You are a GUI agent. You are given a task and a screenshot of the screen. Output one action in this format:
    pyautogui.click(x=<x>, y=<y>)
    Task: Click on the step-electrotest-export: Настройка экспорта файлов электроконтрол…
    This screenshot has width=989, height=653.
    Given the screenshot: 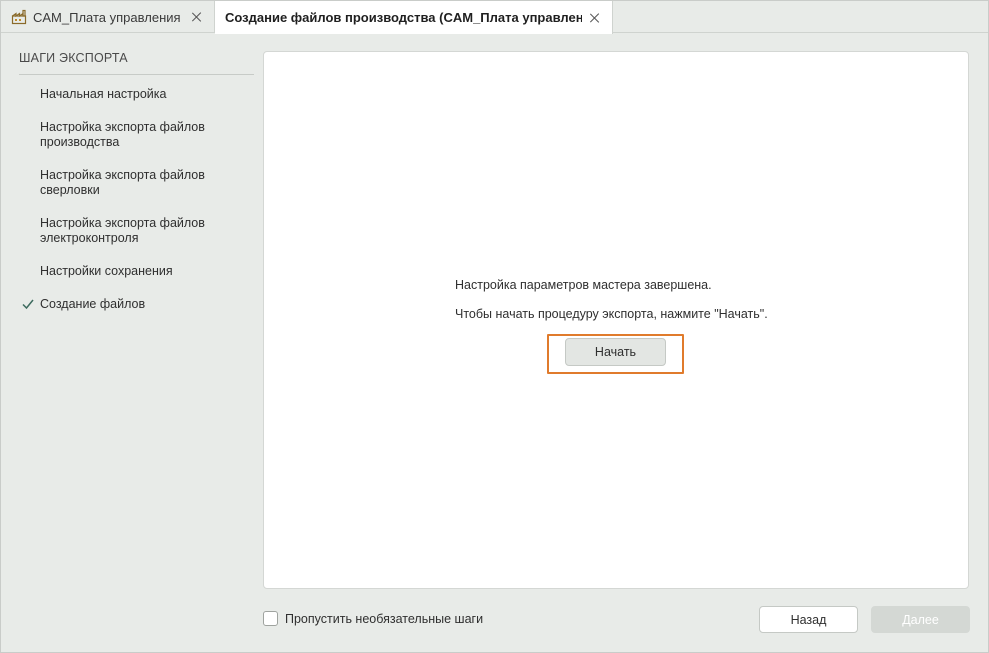 What is the action you would take?
    pyautogui.click(x=140, y=231)
    